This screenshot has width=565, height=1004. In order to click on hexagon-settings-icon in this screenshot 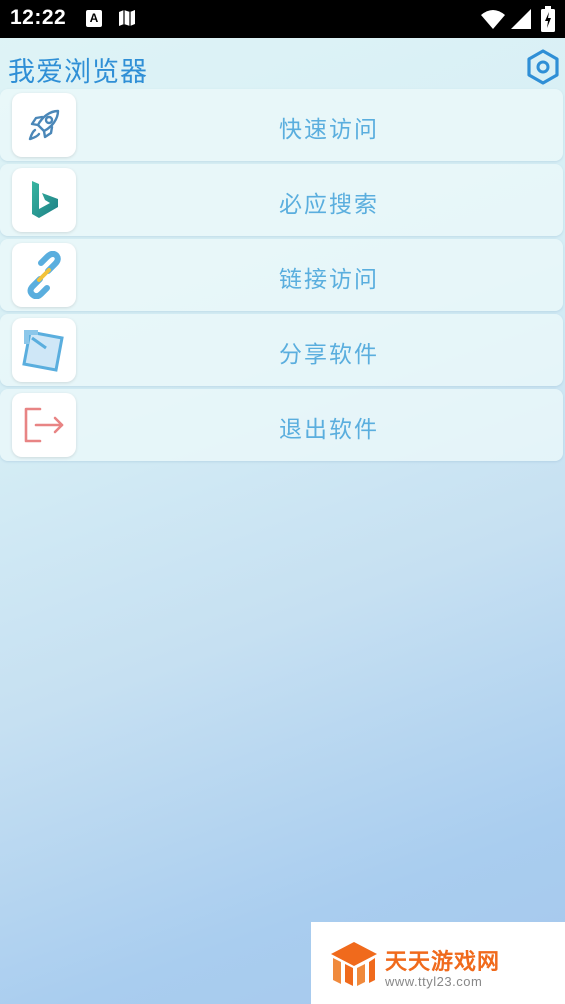, I will do `click(543, 67)`.